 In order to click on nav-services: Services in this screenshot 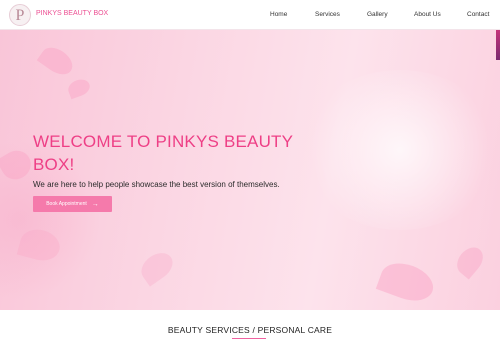, I will do `click(327, 14)`.